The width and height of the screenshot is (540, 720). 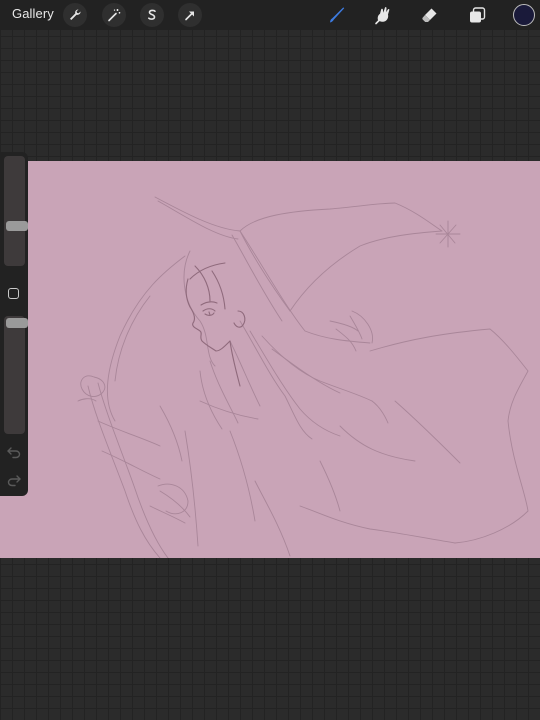 I want to click on layers-icon, so click(x=478, y=15).